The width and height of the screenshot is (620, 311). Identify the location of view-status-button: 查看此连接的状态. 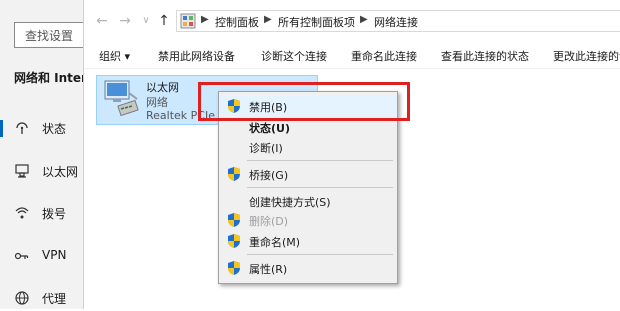
(485, 56).